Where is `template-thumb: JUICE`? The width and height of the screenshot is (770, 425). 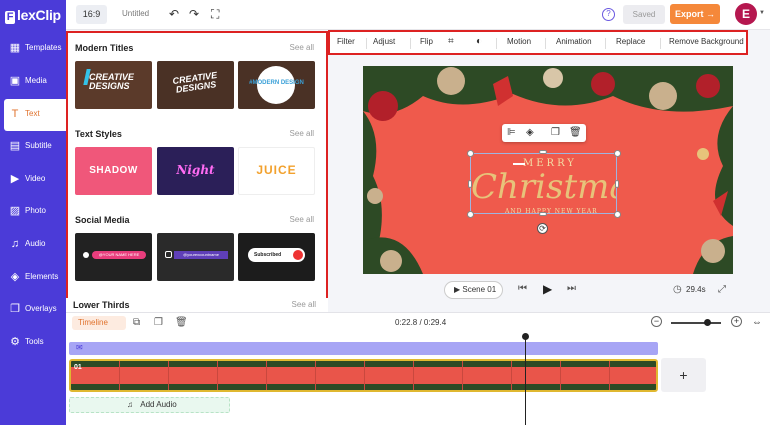 template-thumb: JUICE is located at coordinates (276, 171).